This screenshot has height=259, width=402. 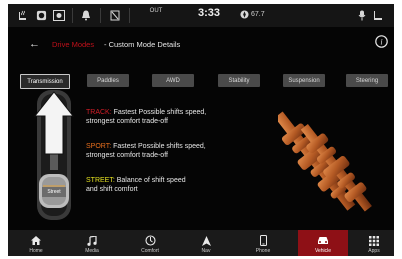 What do you see at coordinates (100, 180) in the screenshot?
I see `mode-name-street: STREET:` at bounding box center [100, 180].